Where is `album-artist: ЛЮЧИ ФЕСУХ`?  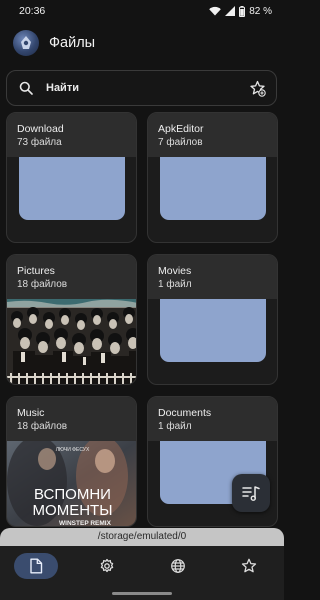
album-artist: ЛЮЧИ ФЕСУХ is located at coordinates (73, 450).